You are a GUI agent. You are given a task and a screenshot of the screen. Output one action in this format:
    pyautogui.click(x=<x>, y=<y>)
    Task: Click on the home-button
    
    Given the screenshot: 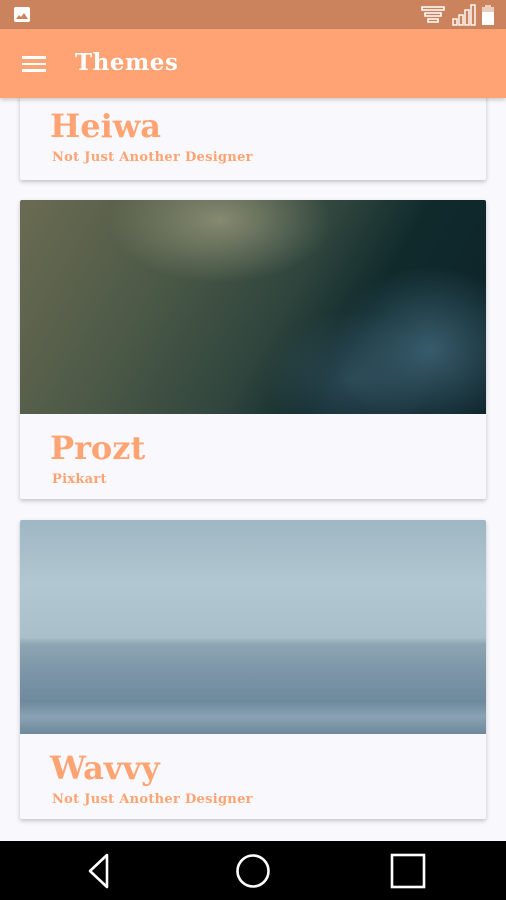 What is the action you would take?
    pyautogui.click(x=253, y=871)
    